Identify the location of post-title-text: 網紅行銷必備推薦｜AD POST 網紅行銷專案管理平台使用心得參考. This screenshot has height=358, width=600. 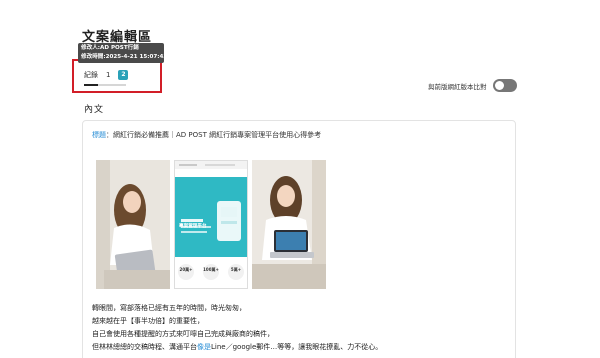
(217, 135).